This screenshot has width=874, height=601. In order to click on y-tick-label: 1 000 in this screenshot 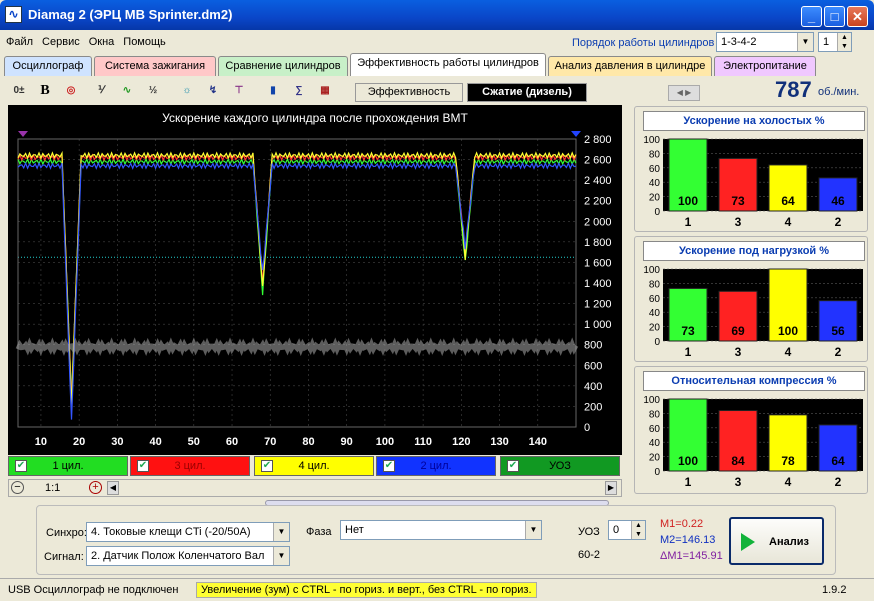, I will do `click(598, 325)`.